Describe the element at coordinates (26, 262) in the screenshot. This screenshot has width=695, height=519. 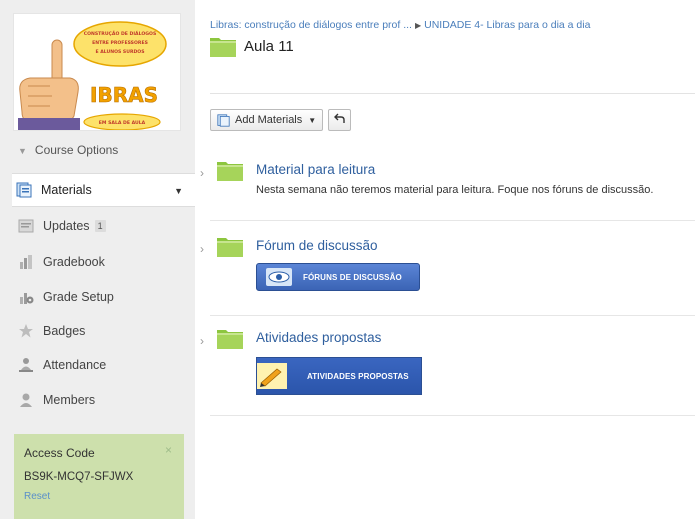
I see `gradebook-icon` at that location.